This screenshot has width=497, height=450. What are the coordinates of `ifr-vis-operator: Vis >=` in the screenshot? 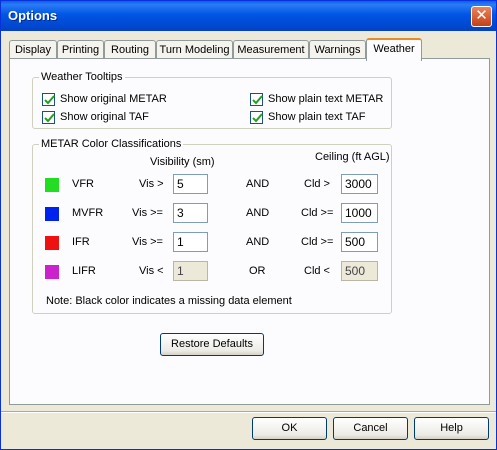 It's located at (147, 242).